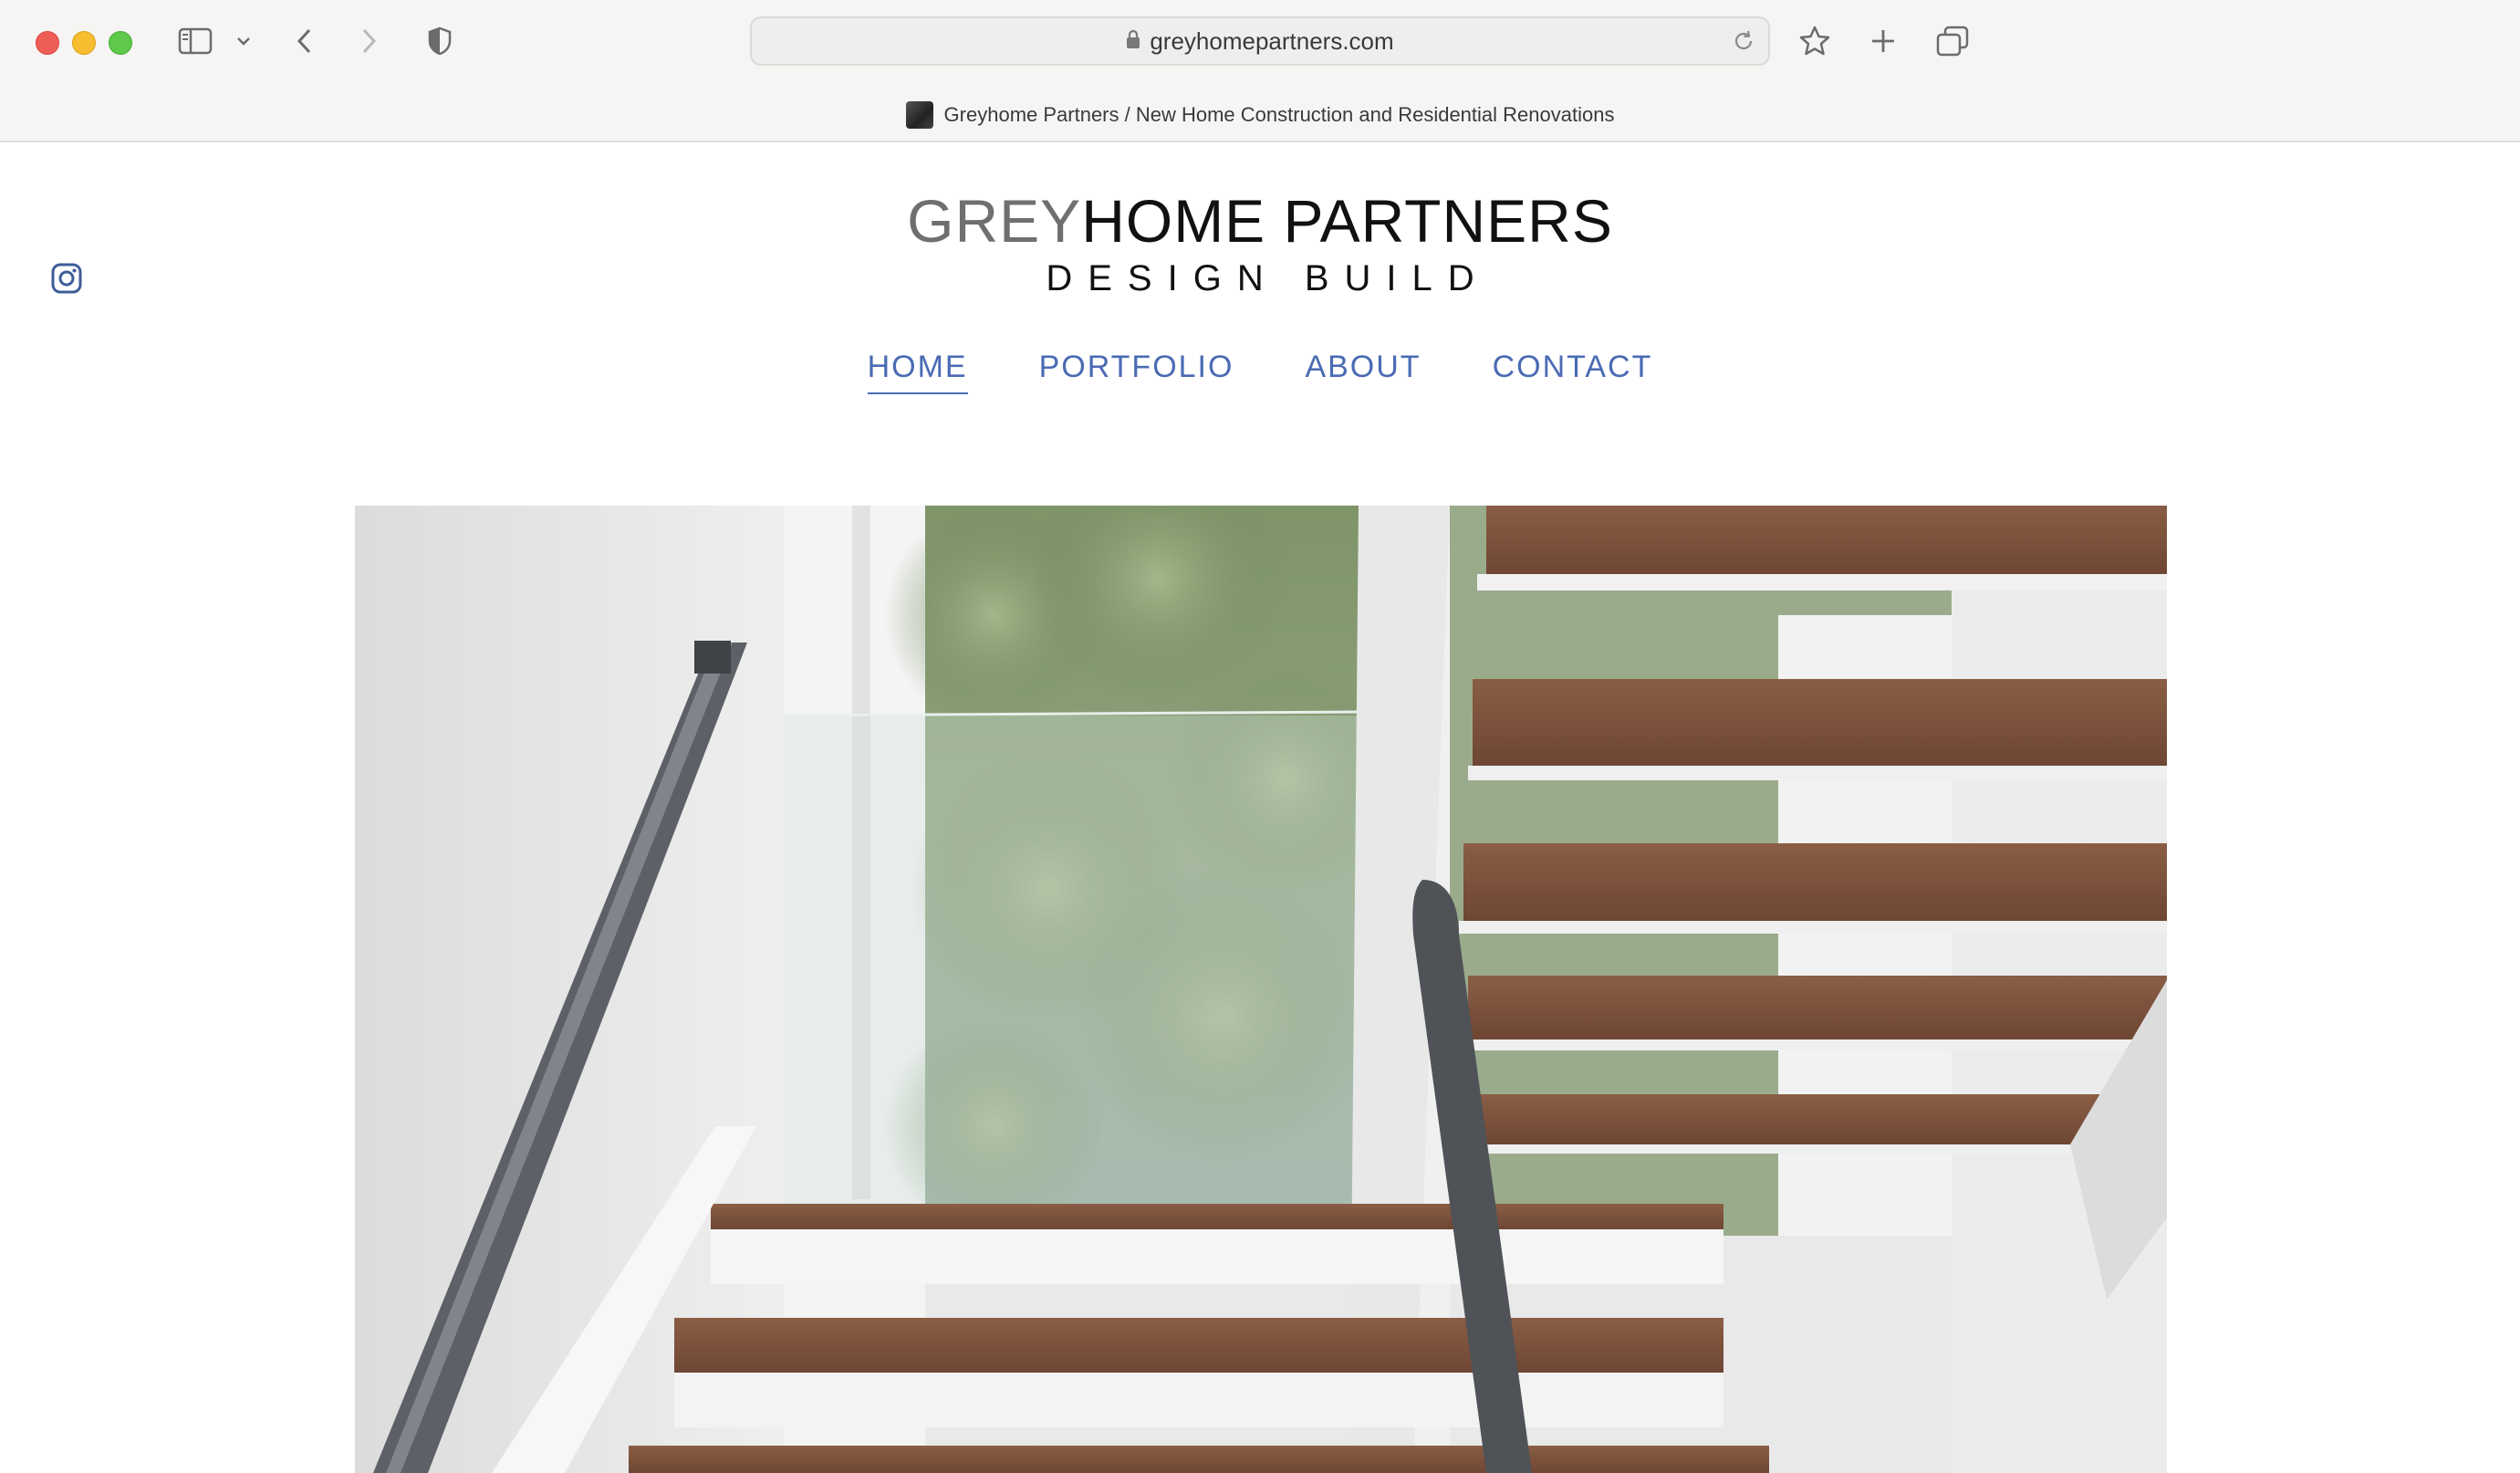  Describe the element at coordinates (995, 221) in the screenshot. I see `logo-grey-text: GREY` at that location.